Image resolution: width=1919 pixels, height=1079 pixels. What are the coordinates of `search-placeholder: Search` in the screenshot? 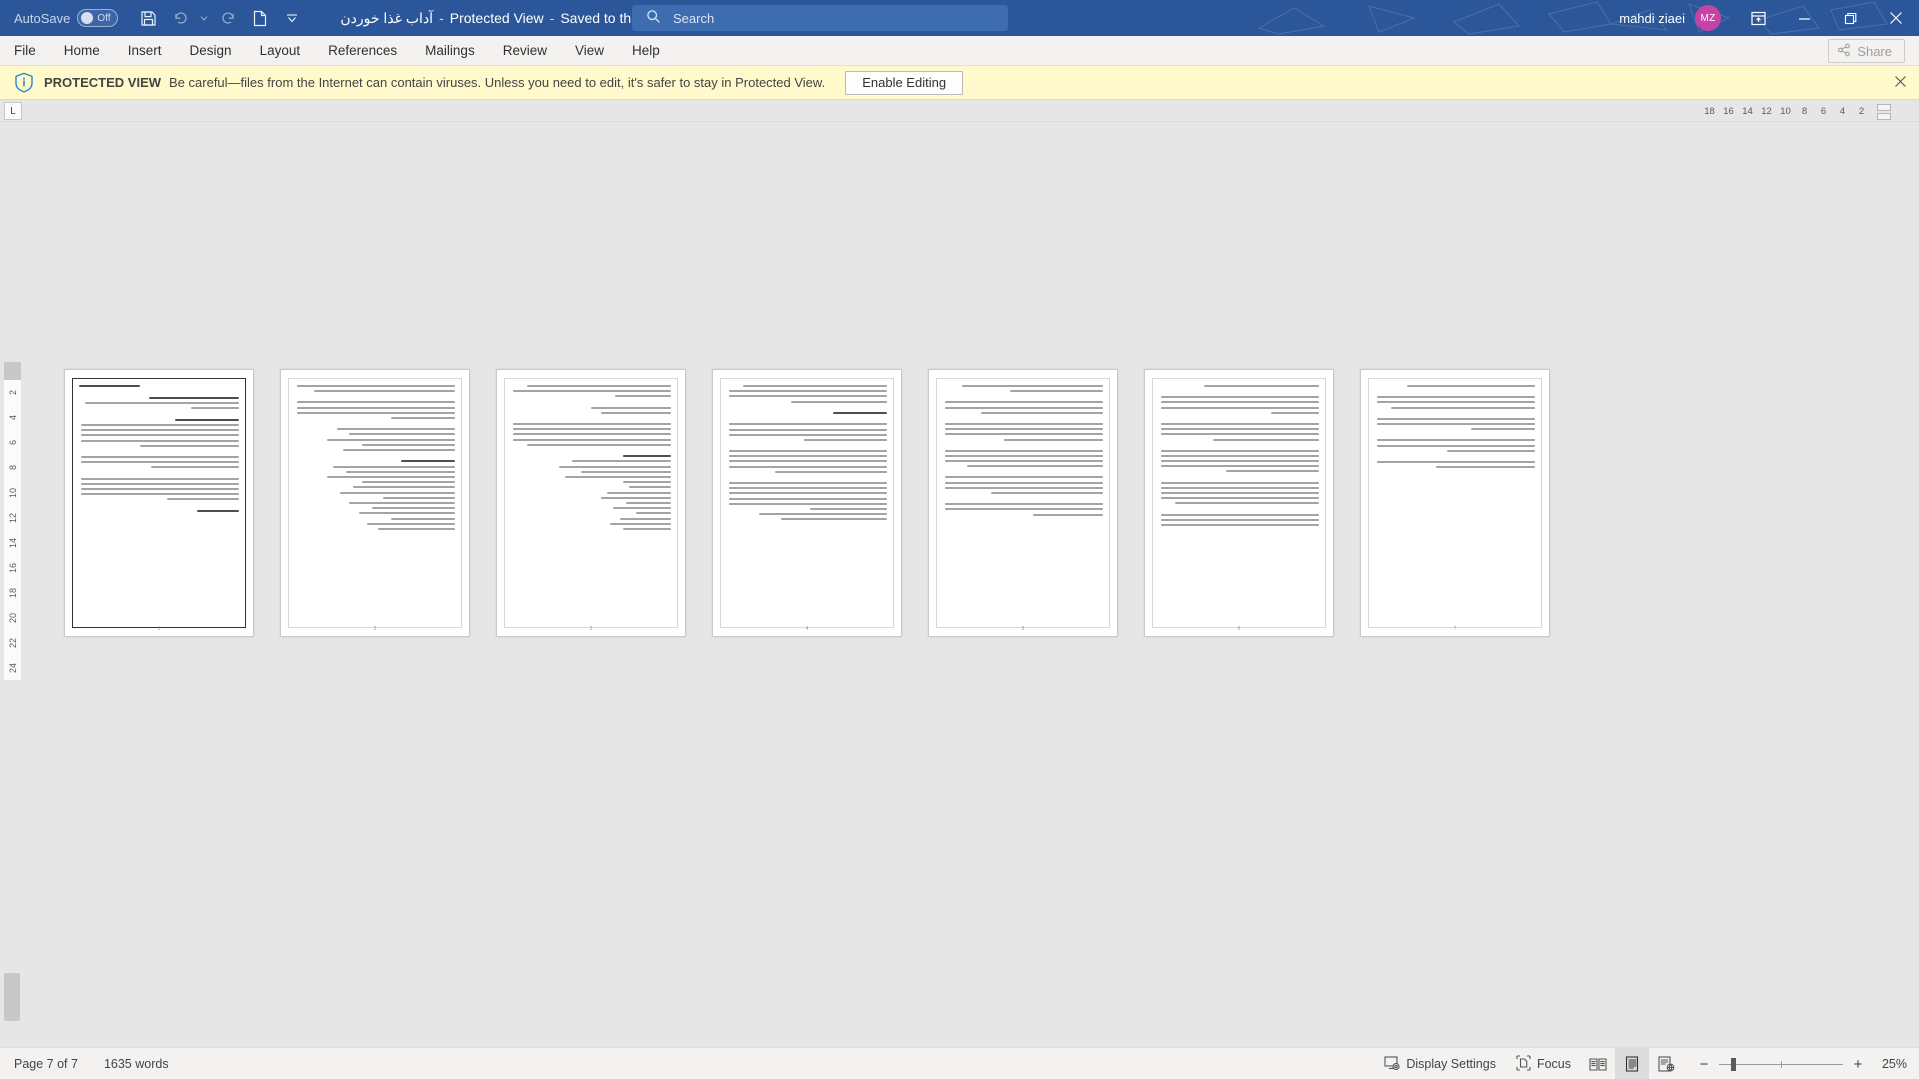 It's located at (694, 18).